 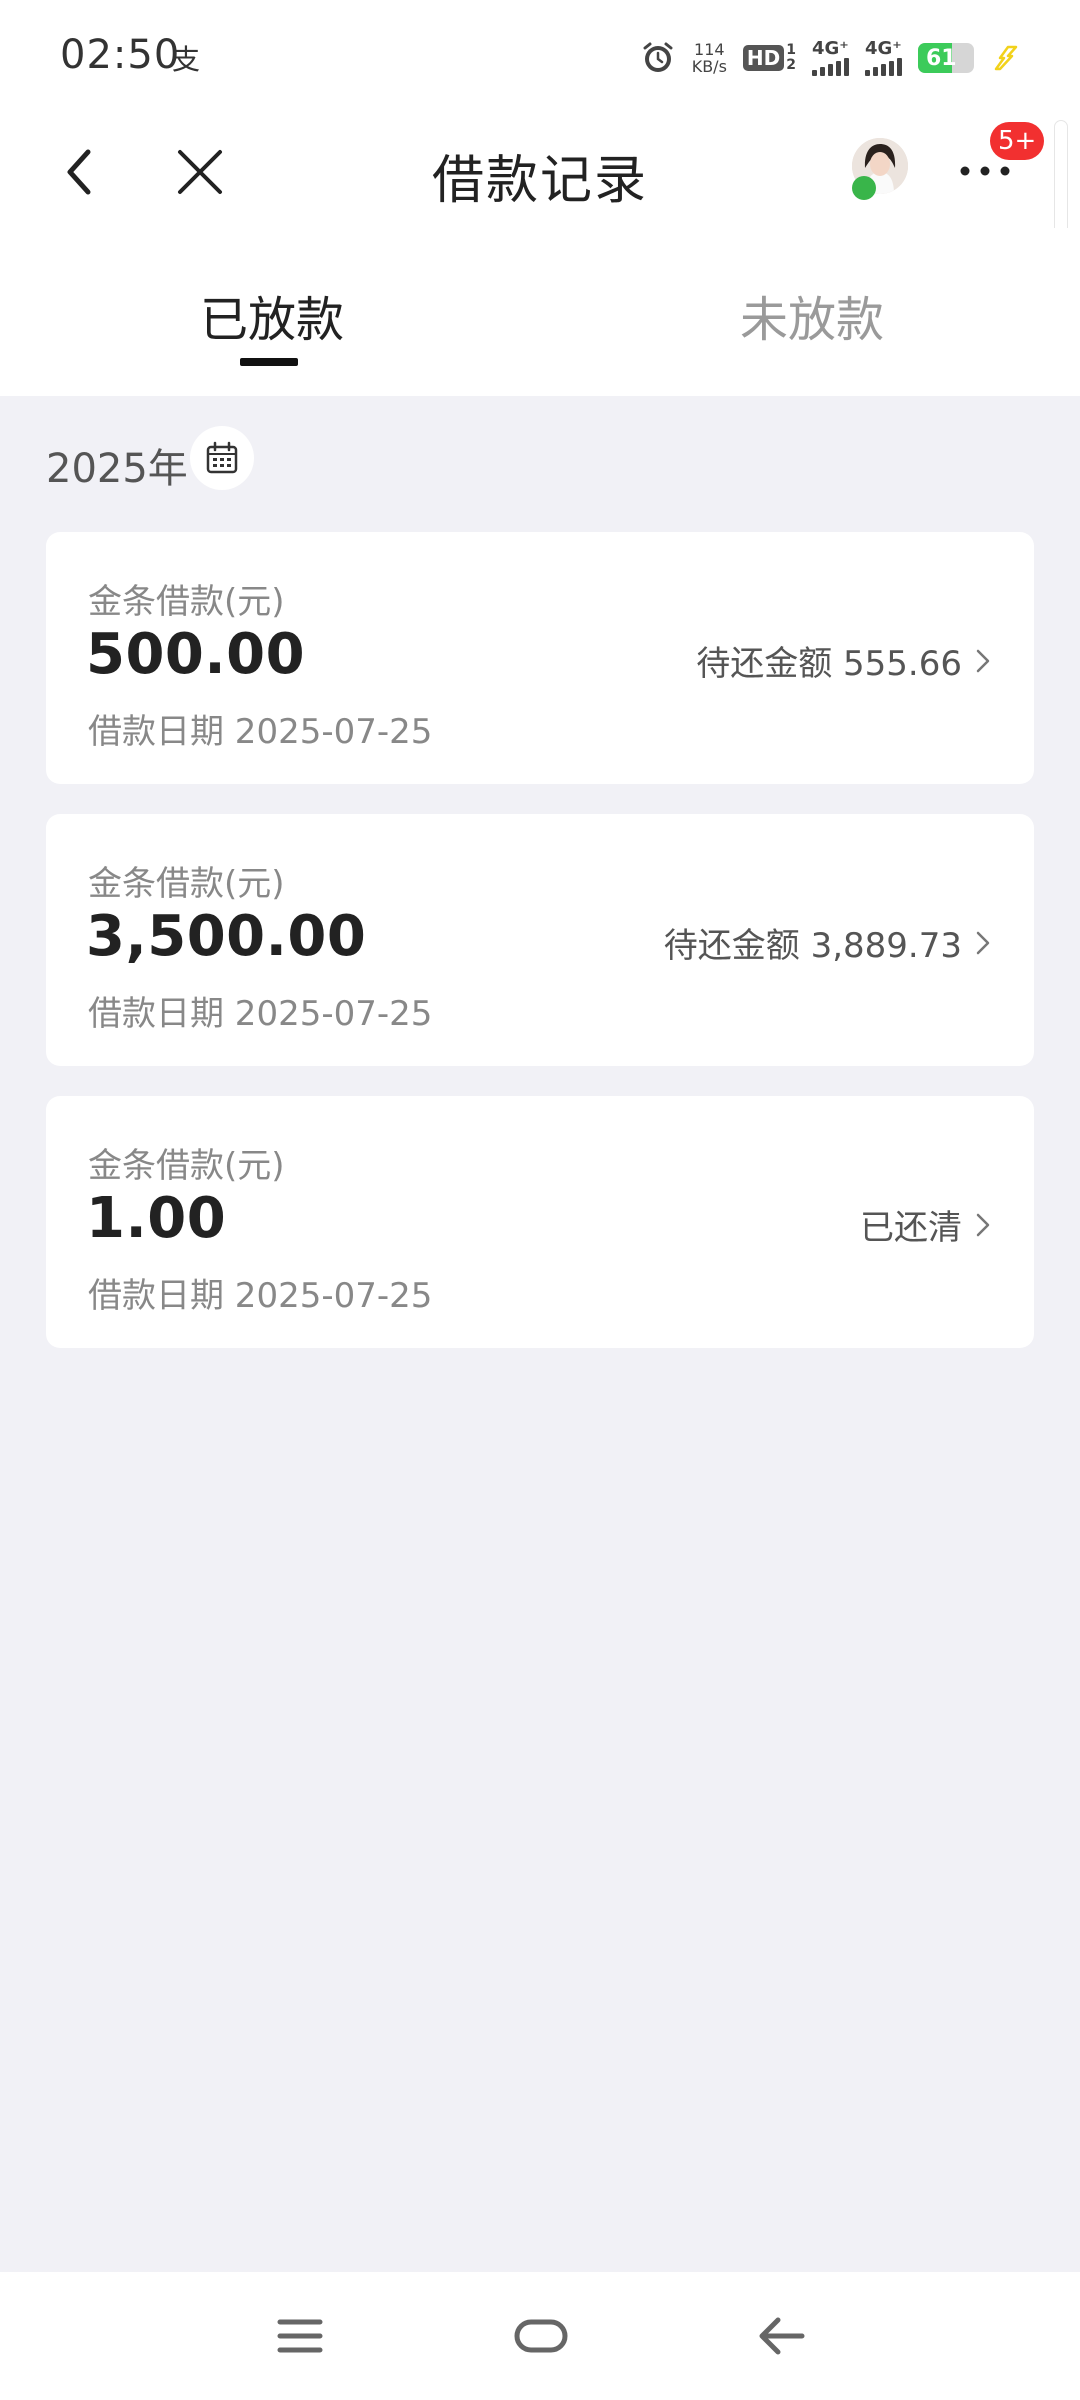 I want to click on loan-record-card: 金条借款(元) 1.00 借款日期 2025-07-25 已还清, so click(x=540, y=1222).